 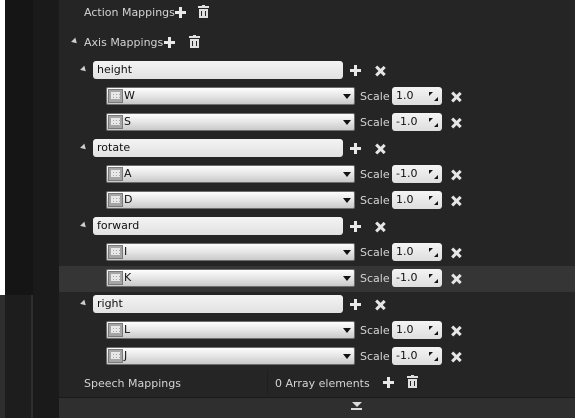 What do you see at coordinates (230, 330) in the screenshot?
I see `key-selector: L` at bounding box center [230, 330].